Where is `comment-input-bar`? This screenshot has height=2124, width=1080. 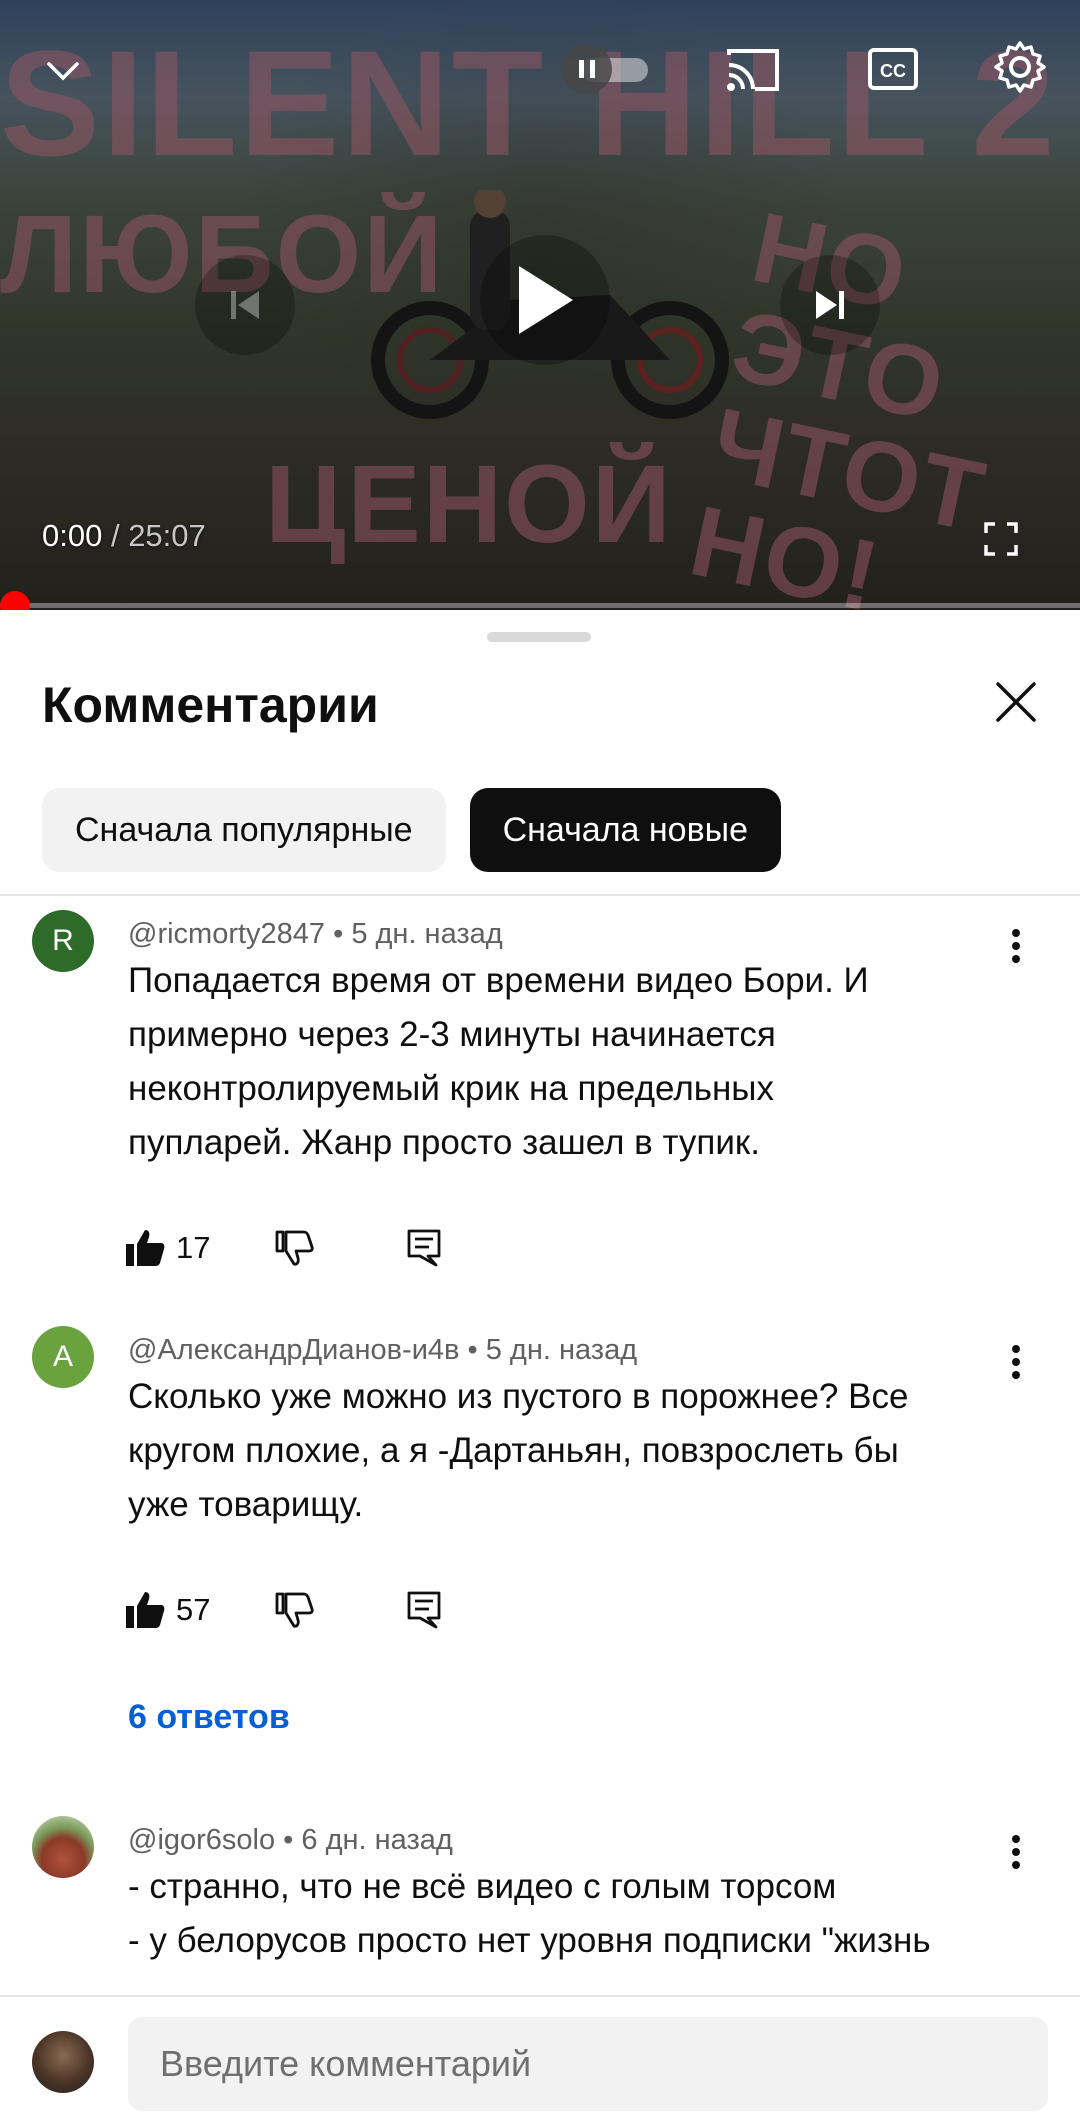 comment-input-bar is located at coordinates (540, 2059).